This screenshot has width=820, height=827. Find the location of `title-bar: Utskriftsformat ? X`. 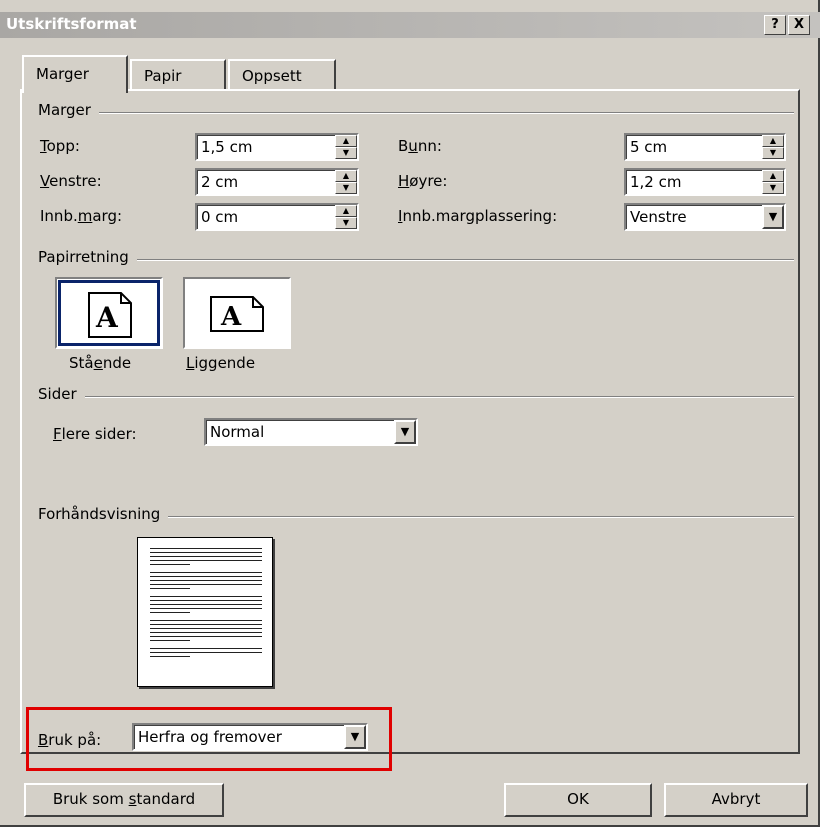

title-bar: Utskriftsformat ? X is located at coordinates (410, 25).